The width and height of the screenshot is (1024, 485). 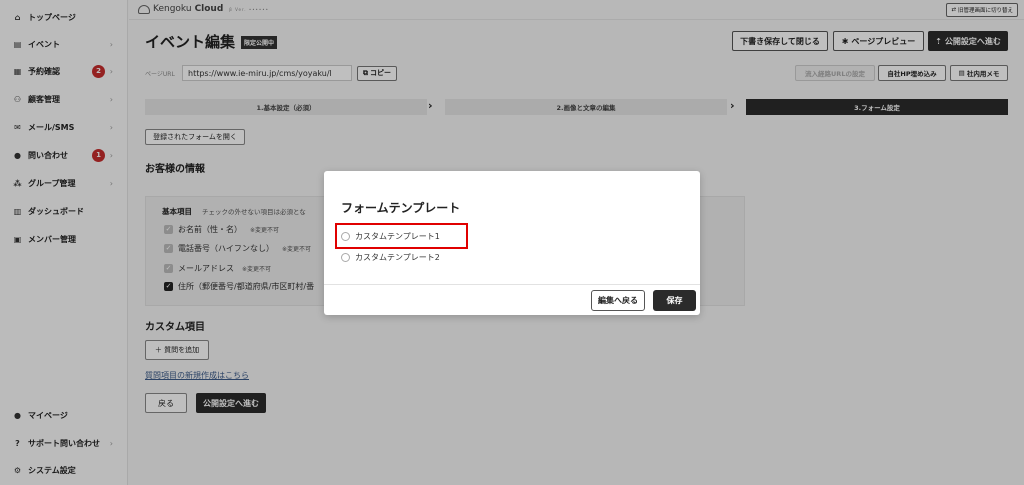 I want to click on modal-divider, so click(x=512, y=284).